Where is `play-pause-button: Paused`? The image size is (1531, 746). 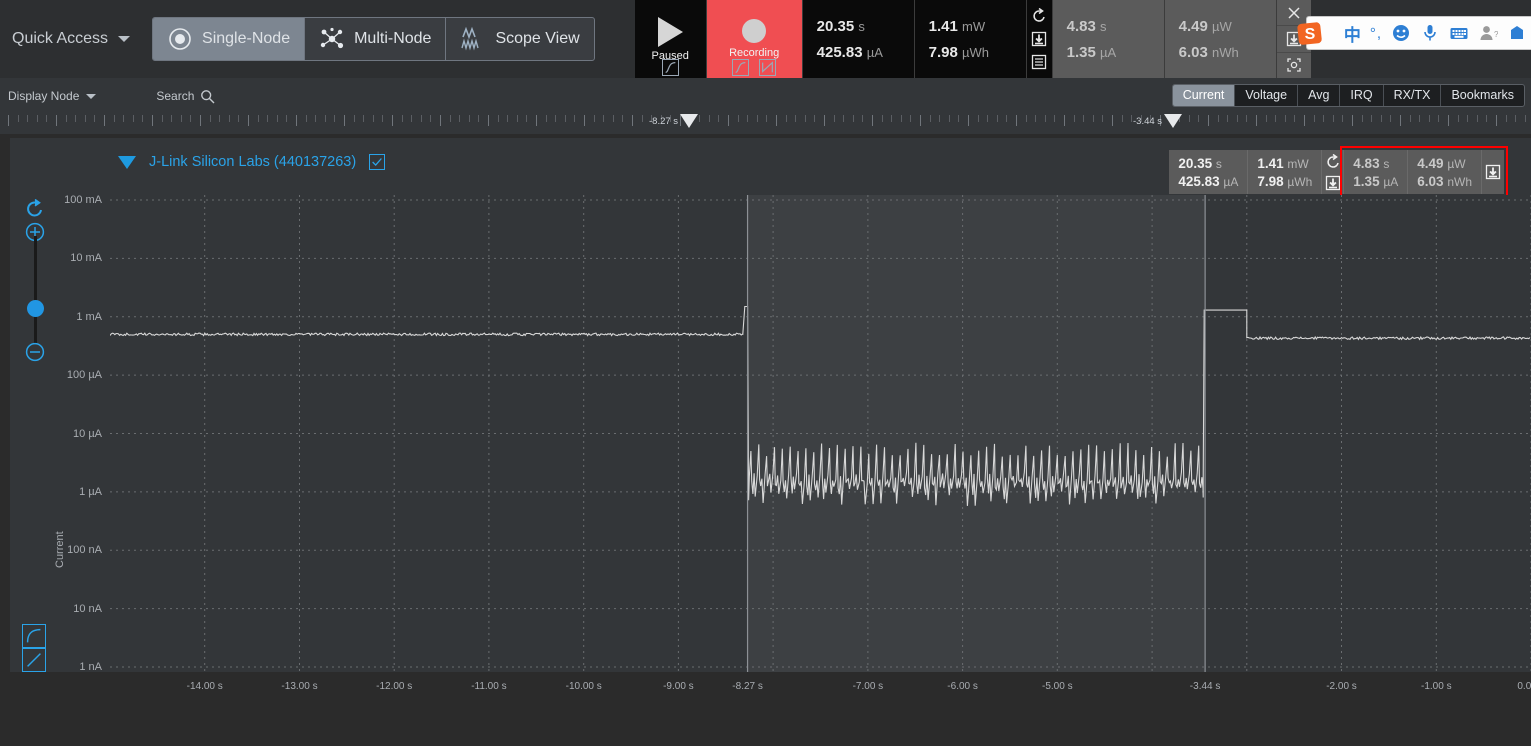 play-pause-button: Paused is located at coordinates (670, 39).